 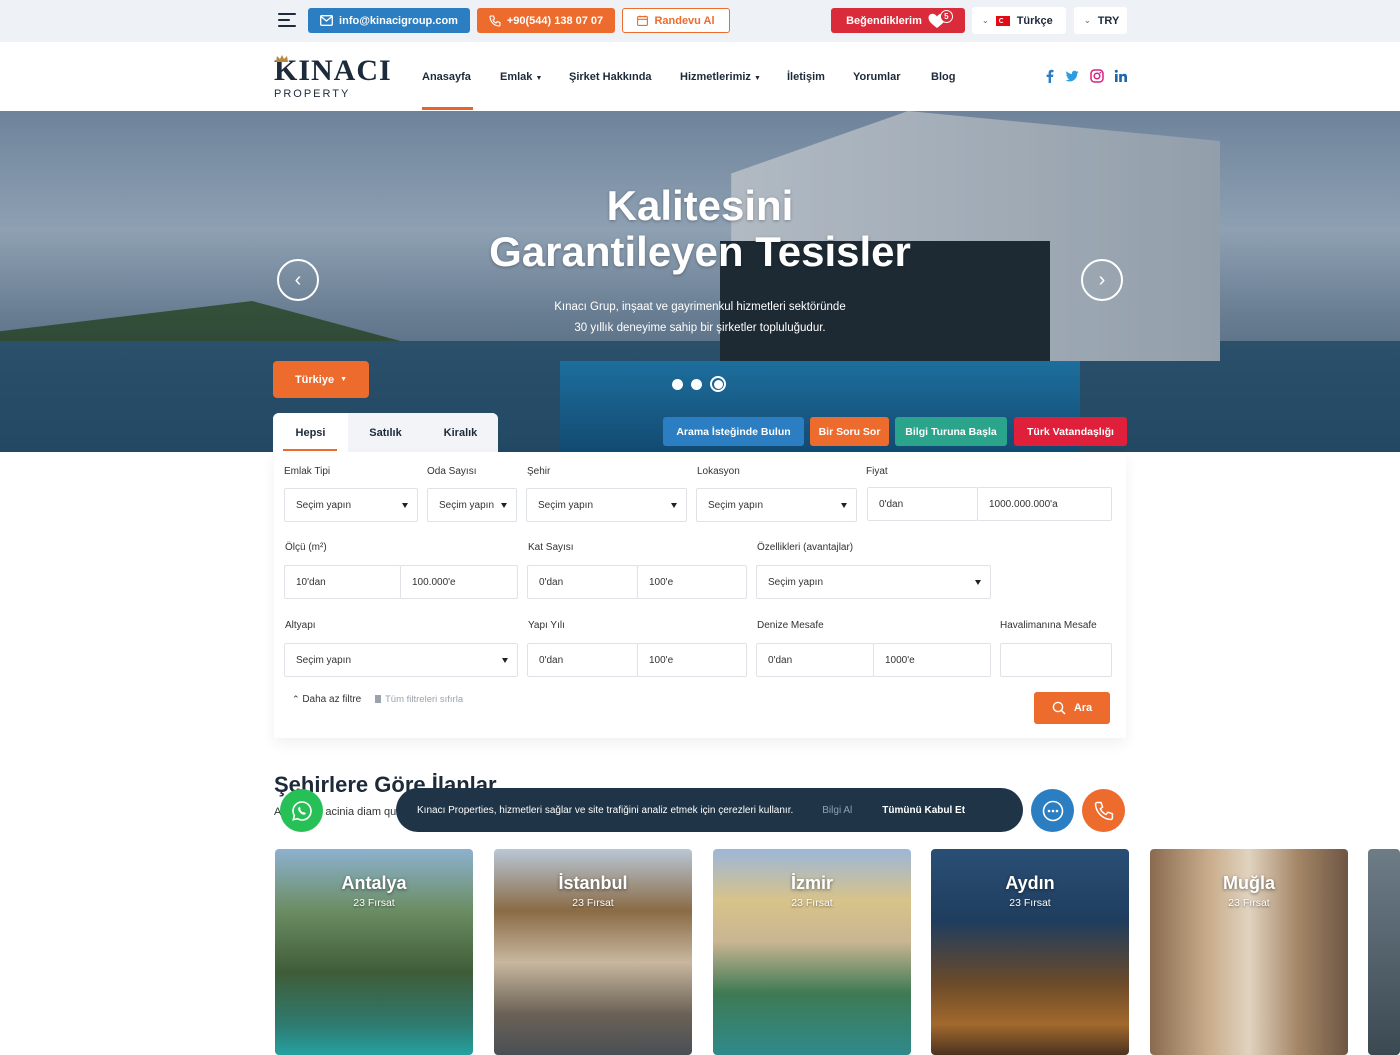 What do you see at coordinates (374, 952) in the screenshot?
I see `city-card-antalya: Antalya 23 Fırsat` at bounding box center [374, 952].